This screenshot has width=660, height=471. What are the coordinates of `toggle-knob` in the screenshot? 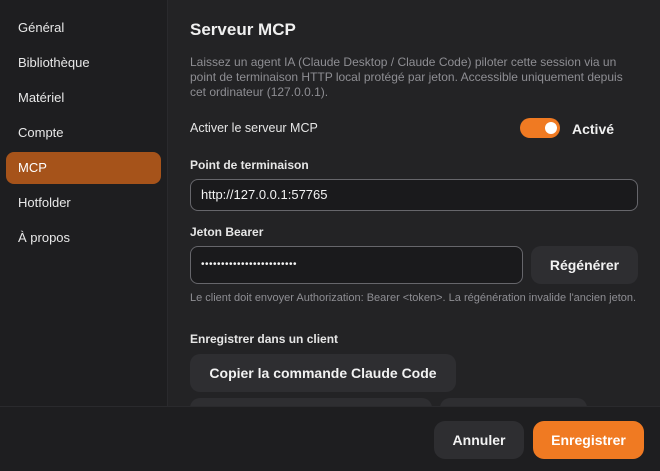 It's located at (551, 128).